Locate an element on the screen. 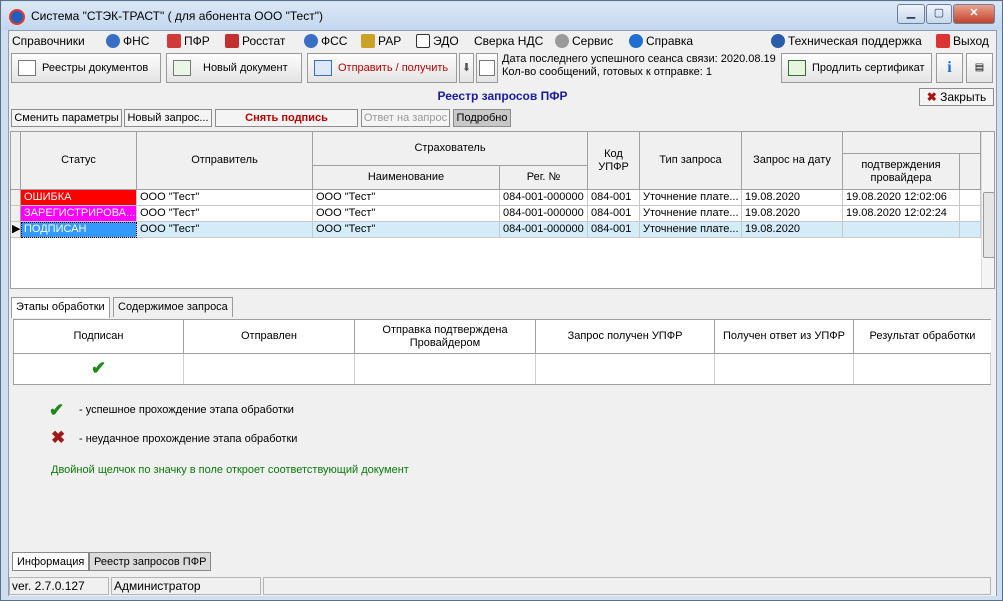 This screenshot has height=601, width=1003. fss-icon is located at coordinates (311, 41).